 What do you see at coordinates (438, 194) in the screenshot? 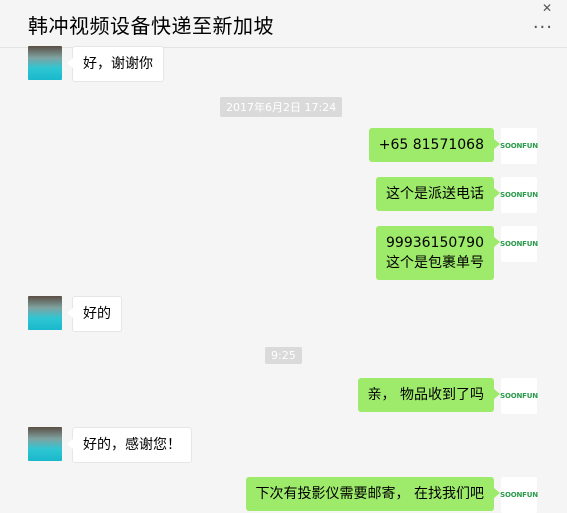
I see `message-bubble-outgoing: 这个是派送电话` at bounding box center [438, 194].